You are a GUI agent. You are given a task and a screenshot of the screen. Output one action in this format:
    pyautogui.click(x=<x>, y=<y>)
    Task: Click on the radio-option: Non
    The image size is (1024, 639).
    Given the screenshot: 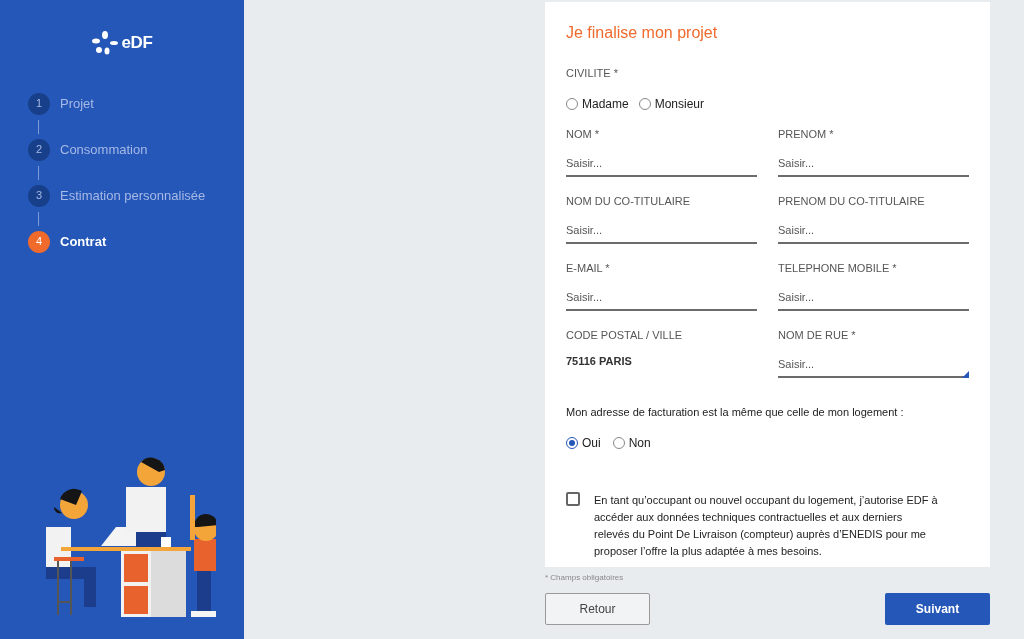 What is the action you would take?
    pyautogui.click(x=631, y=443)
    